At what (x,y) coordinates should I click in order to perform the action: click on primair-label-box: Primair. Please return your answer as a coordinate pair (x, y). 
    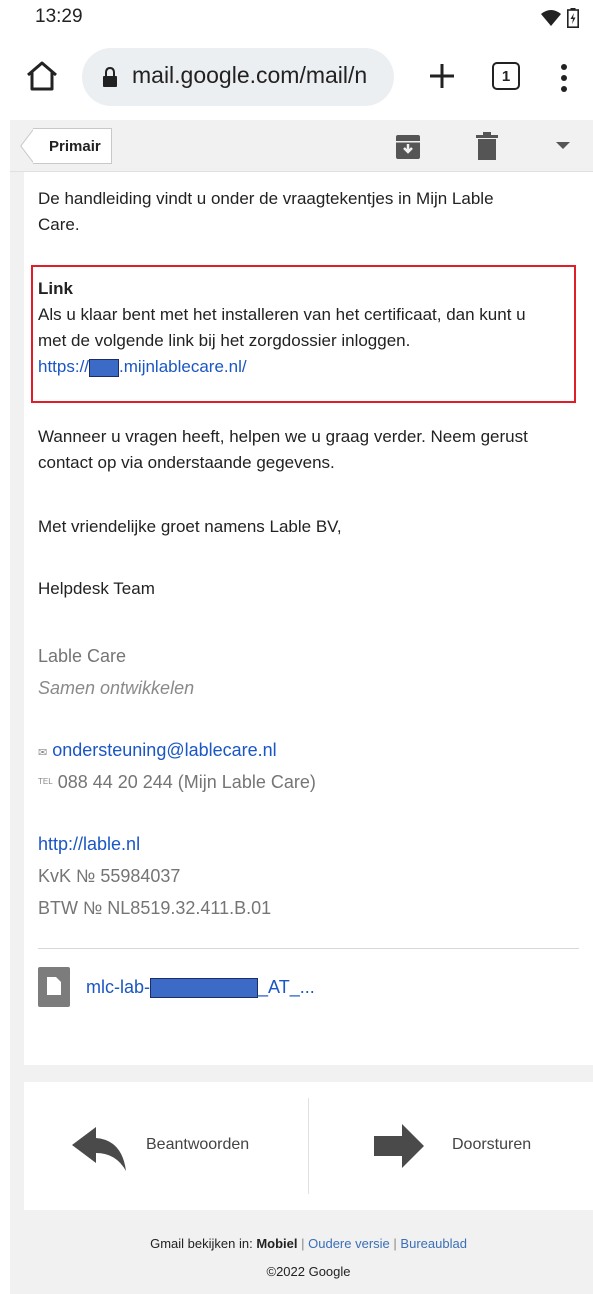
    Looking at the image, I should click on (72, 146).